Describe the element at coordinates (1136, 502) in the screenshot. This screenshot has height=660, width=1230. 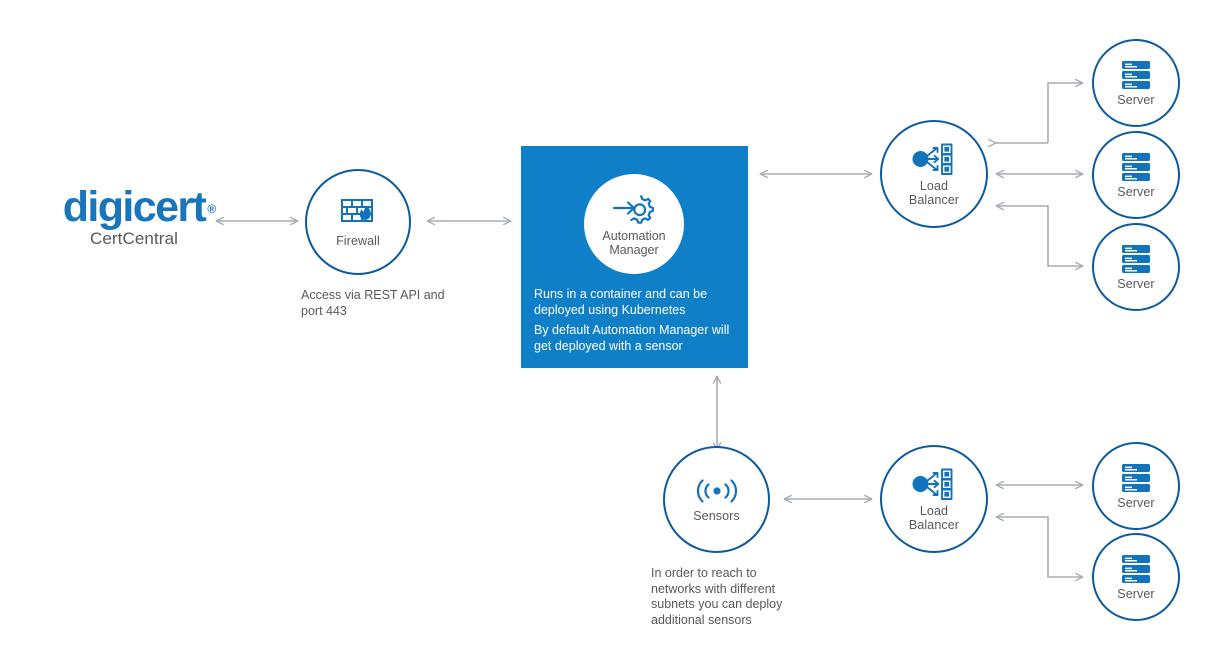
I see `node-server-4-label: Server` at that location.